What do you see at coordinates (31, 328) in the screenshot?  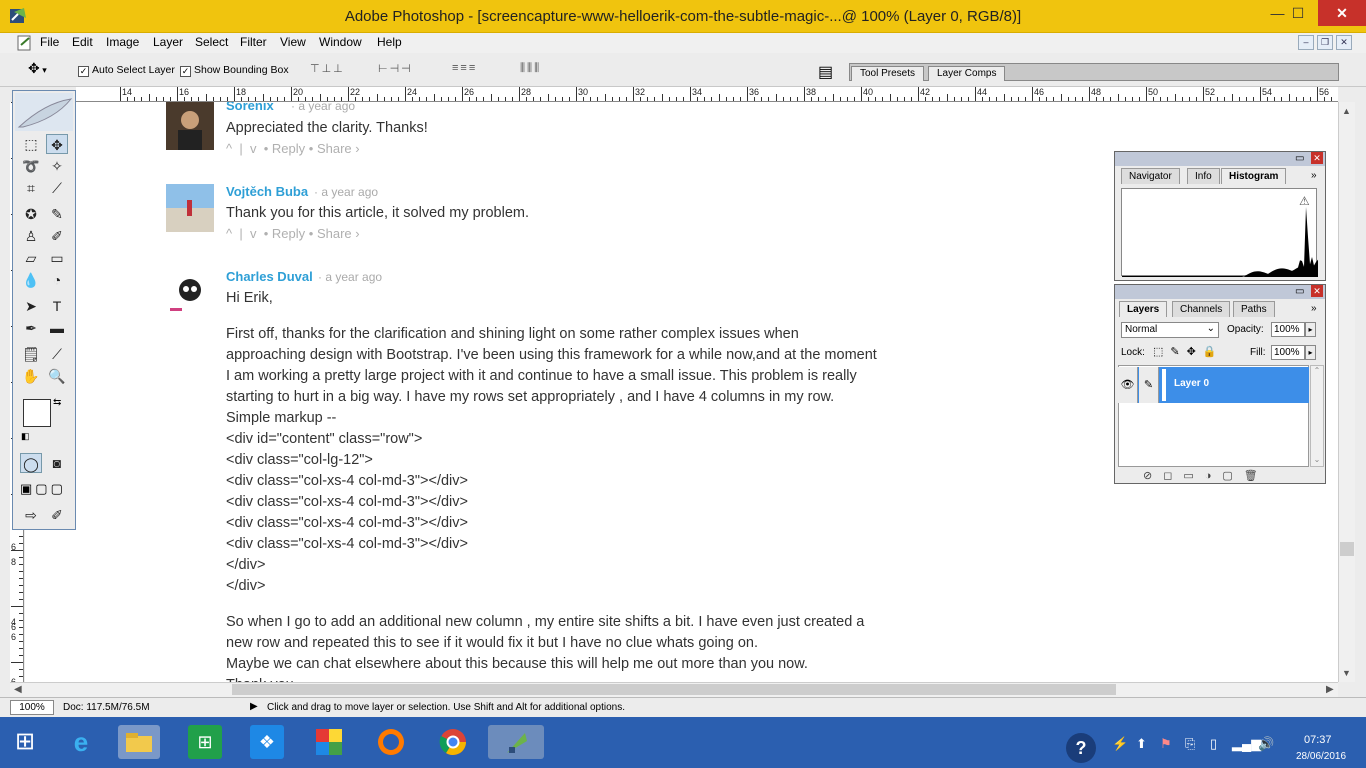 I see `pen-tool-icon: ✒` at bounding box center [31, 328].